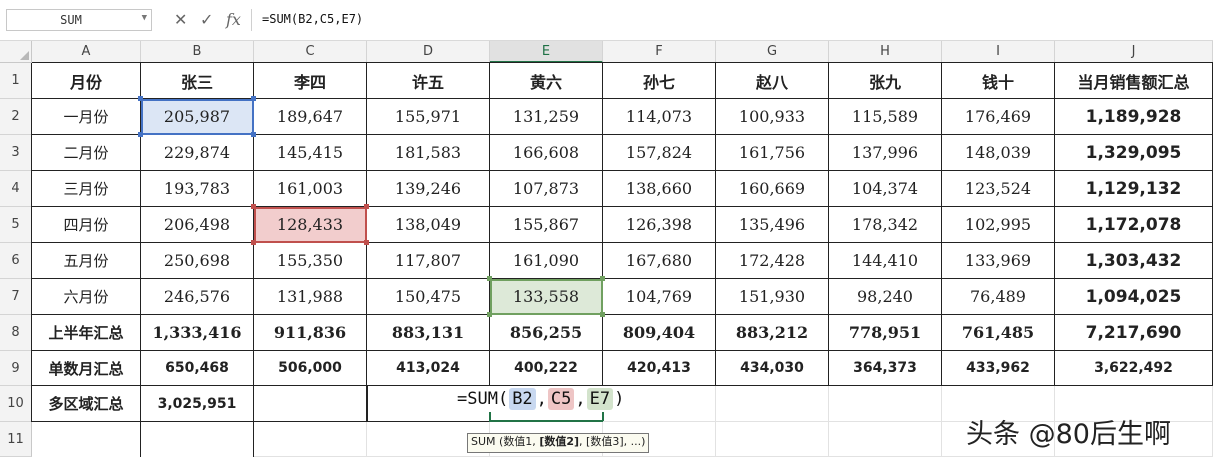 This screenshot has width=1213, height=457. I want to click on row-header-9: 9, so click(16, 368).